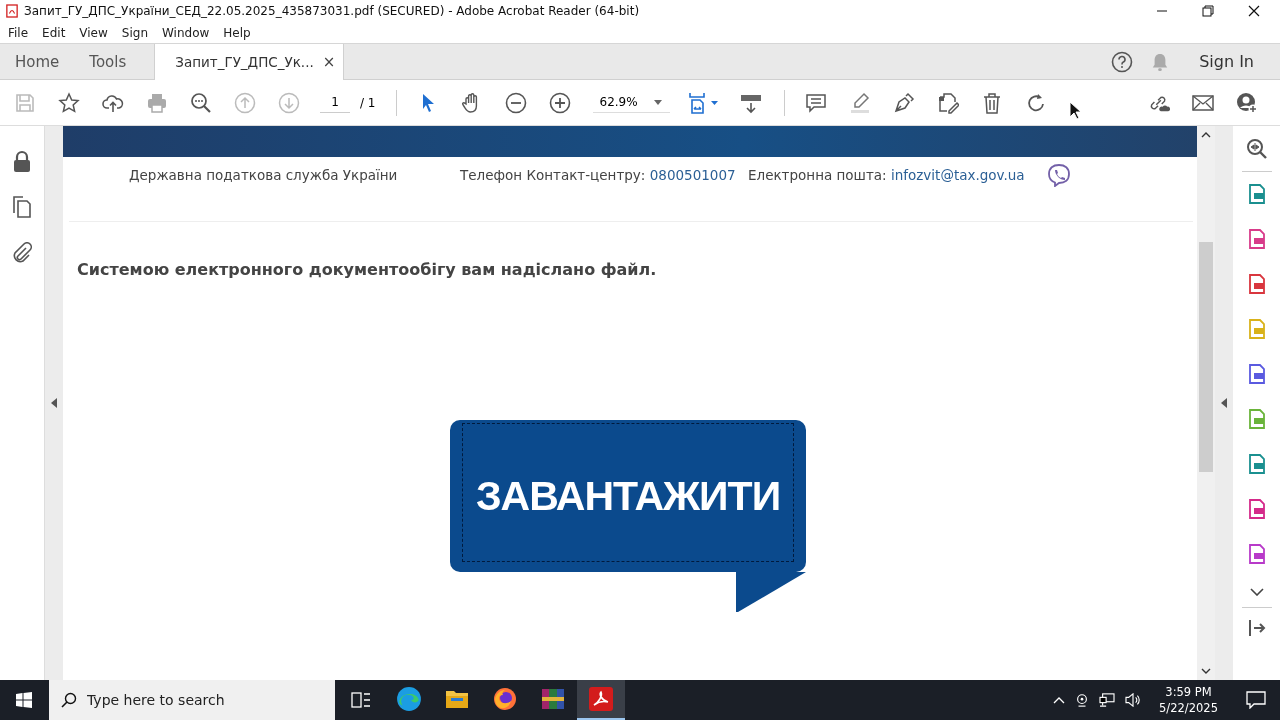 This screenshot has height=720, width=1280. What do you see at coordinates (1256, 700) in the screenshot?
I see `notification-icon` at bounding box center [1256, 700].